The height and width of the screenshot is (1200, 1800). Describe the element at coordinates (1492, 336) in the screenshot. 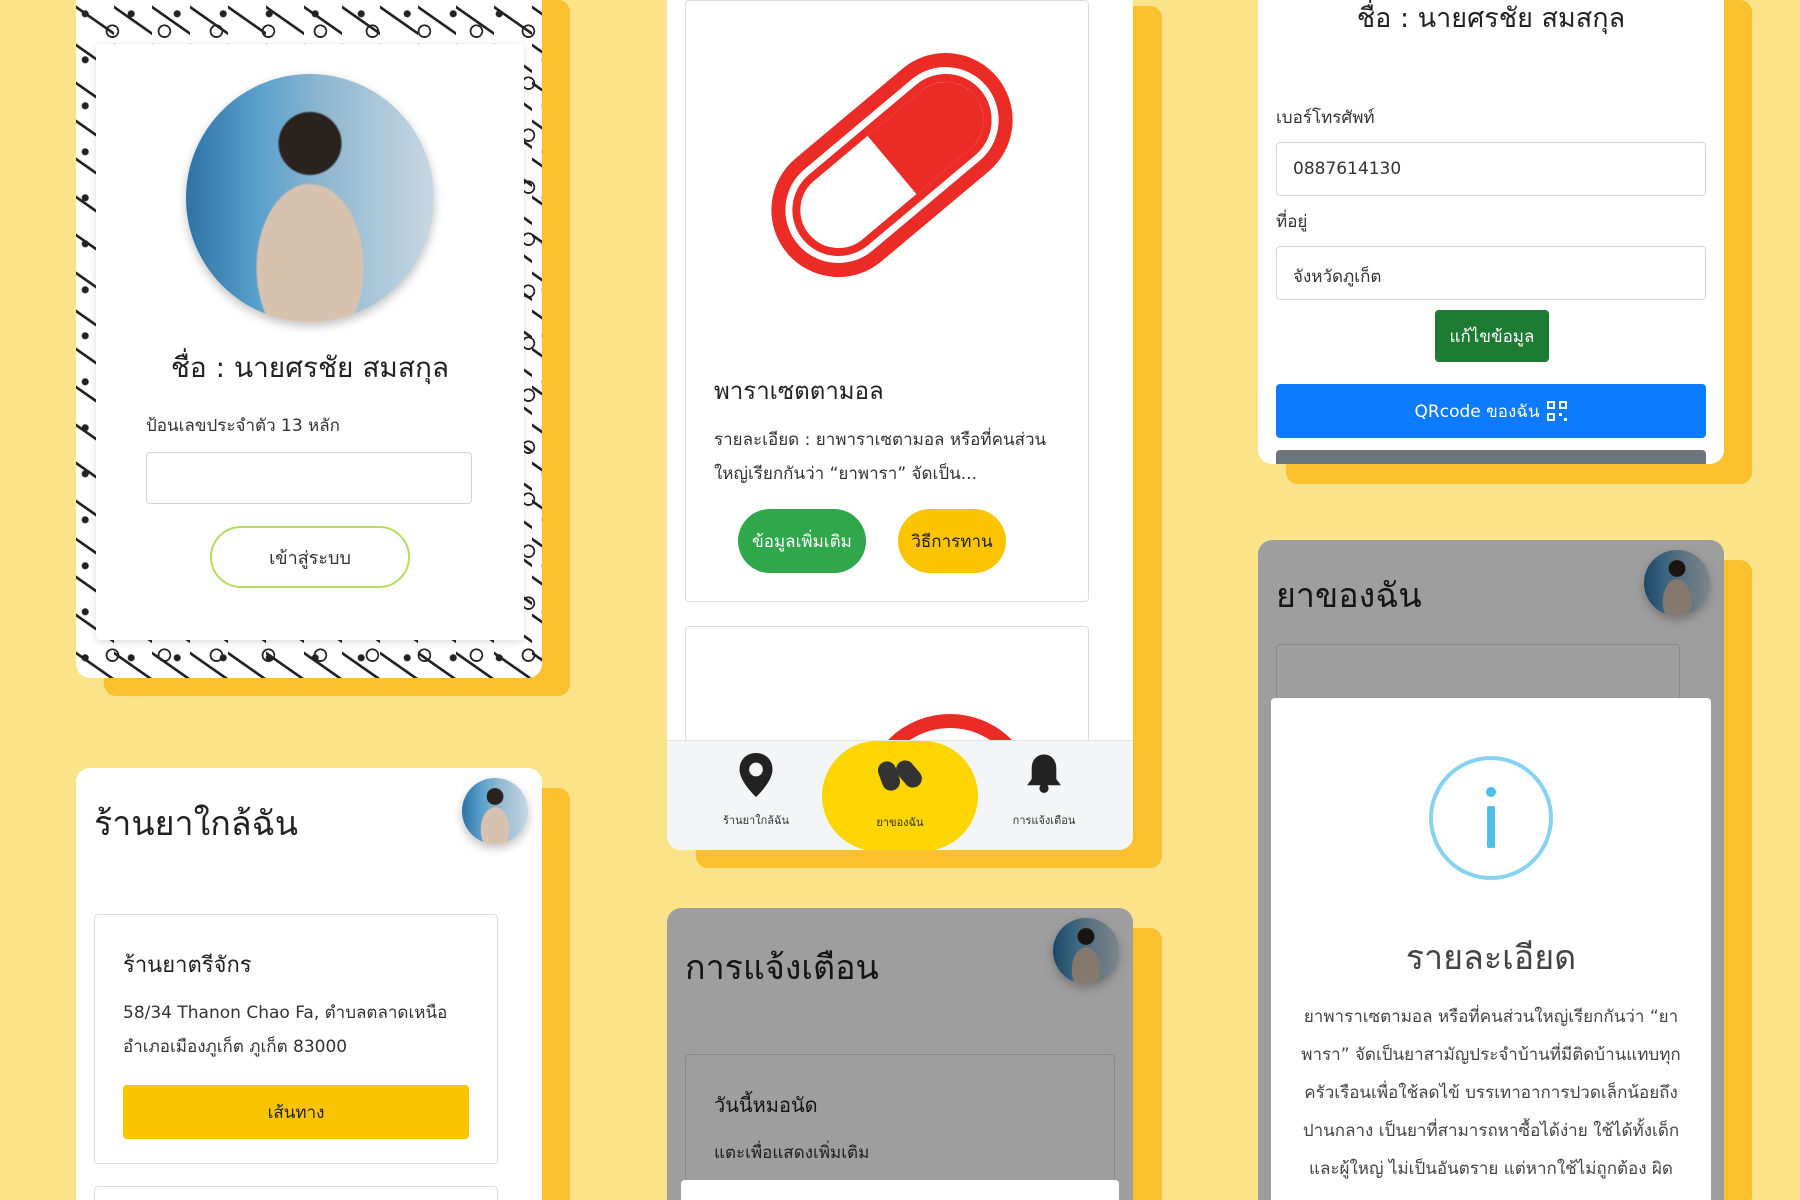

I see `edit-button: แก้ไขข้อมูล` at that location.